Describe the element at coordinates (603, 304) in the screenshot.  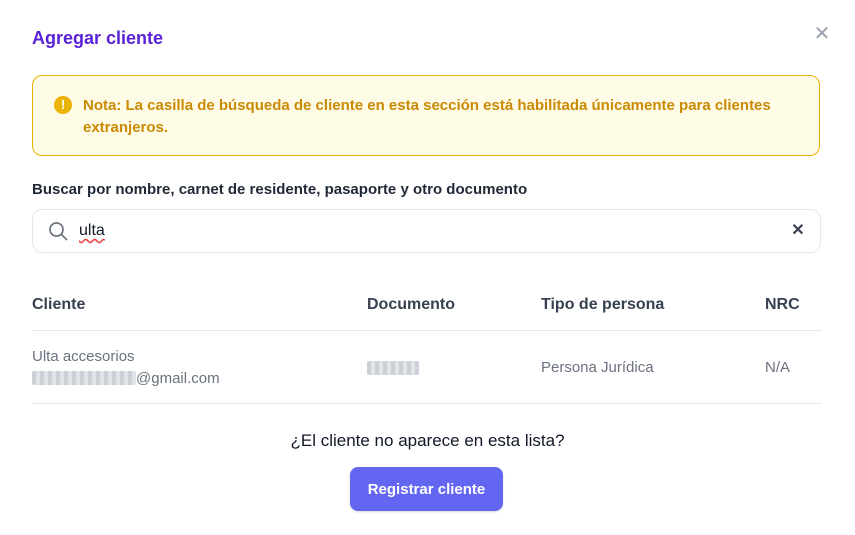
I see `column-header-person-type: Tipo de persona` at that location.